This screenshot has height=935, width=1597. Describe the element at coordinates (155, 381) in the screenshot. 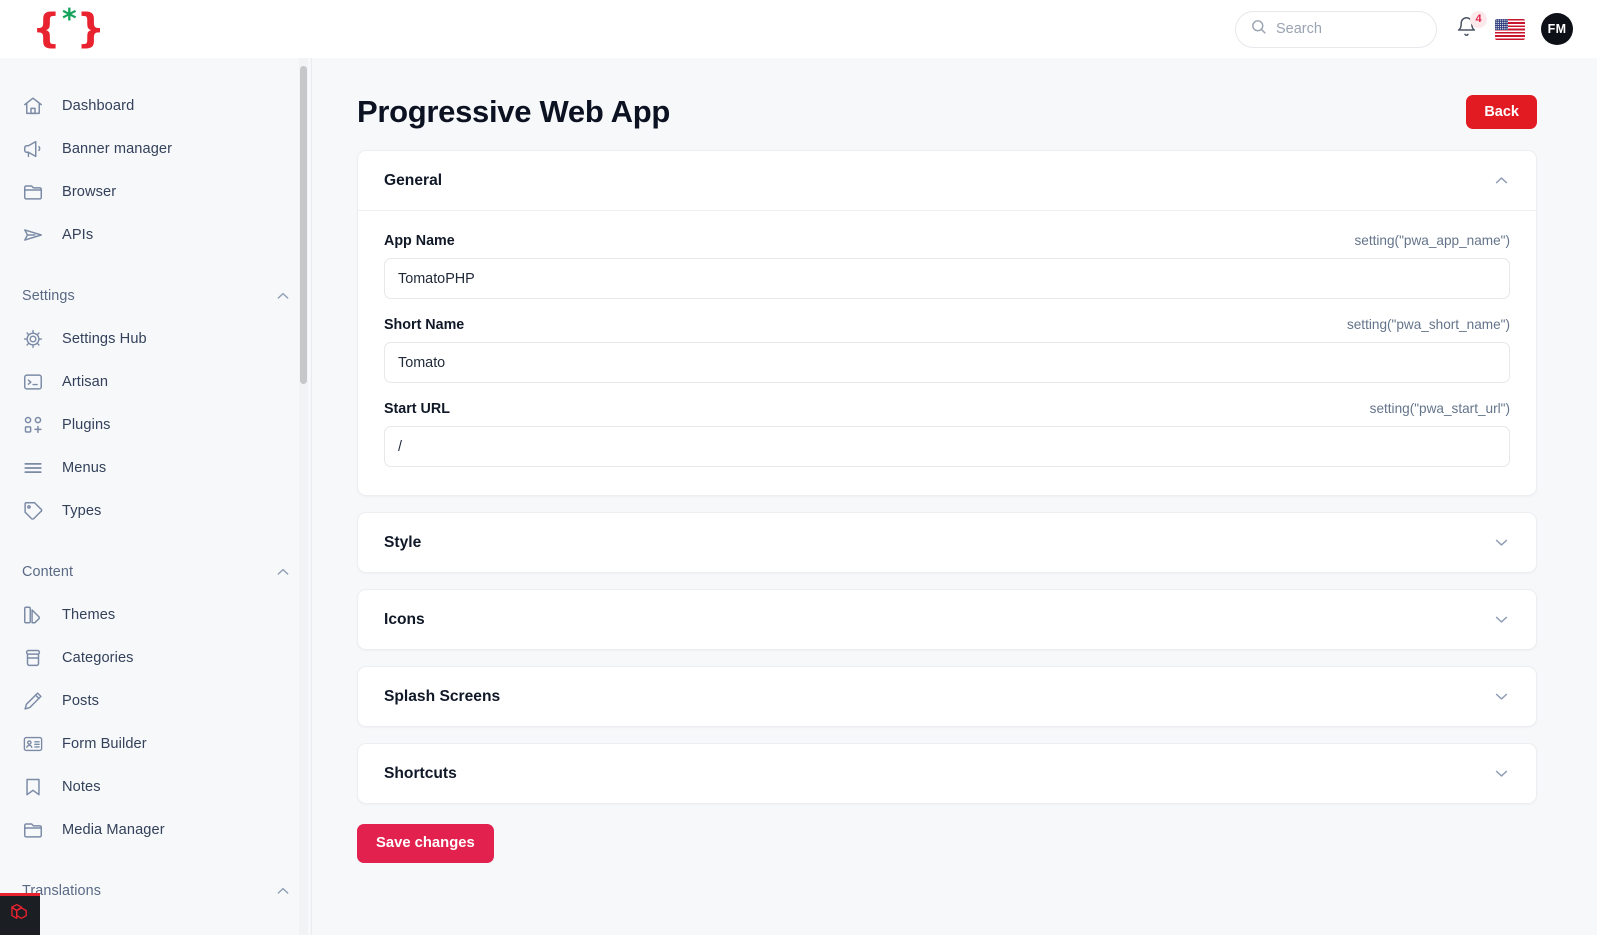

I see `sidebar-item-artisan: Artisan` at that location.